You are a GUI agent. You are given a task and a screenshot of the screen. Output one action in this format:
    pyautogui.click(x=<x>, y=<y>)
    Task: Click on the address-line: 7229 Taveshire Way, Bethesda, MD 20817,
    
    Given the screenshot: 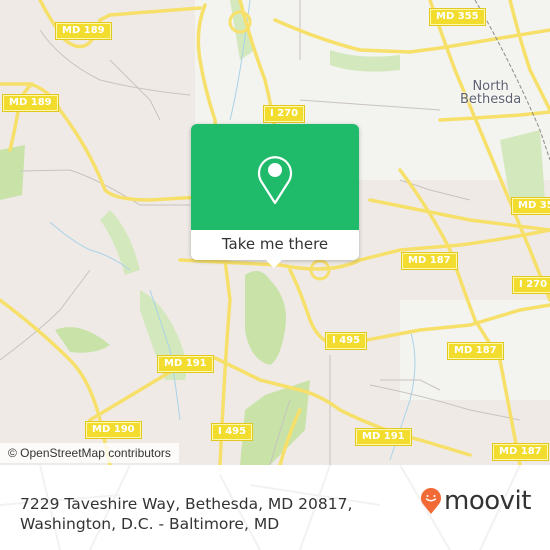 What is the action you would take?
    pyautogui.click(x=186, y=504)
    